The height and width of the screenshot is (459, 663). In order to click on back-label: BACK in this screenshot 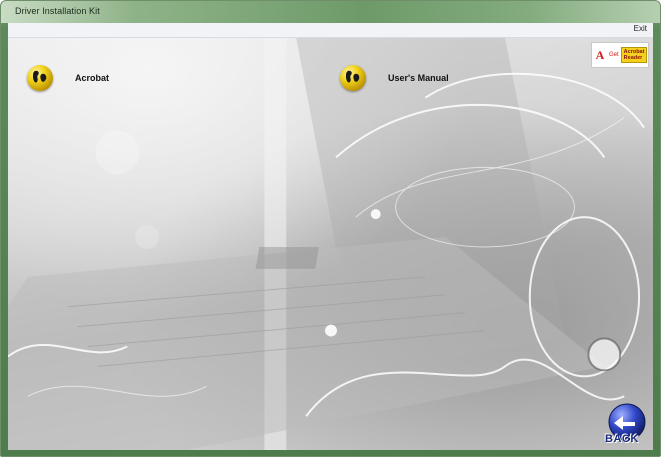, I will do `click(622, 439)`.